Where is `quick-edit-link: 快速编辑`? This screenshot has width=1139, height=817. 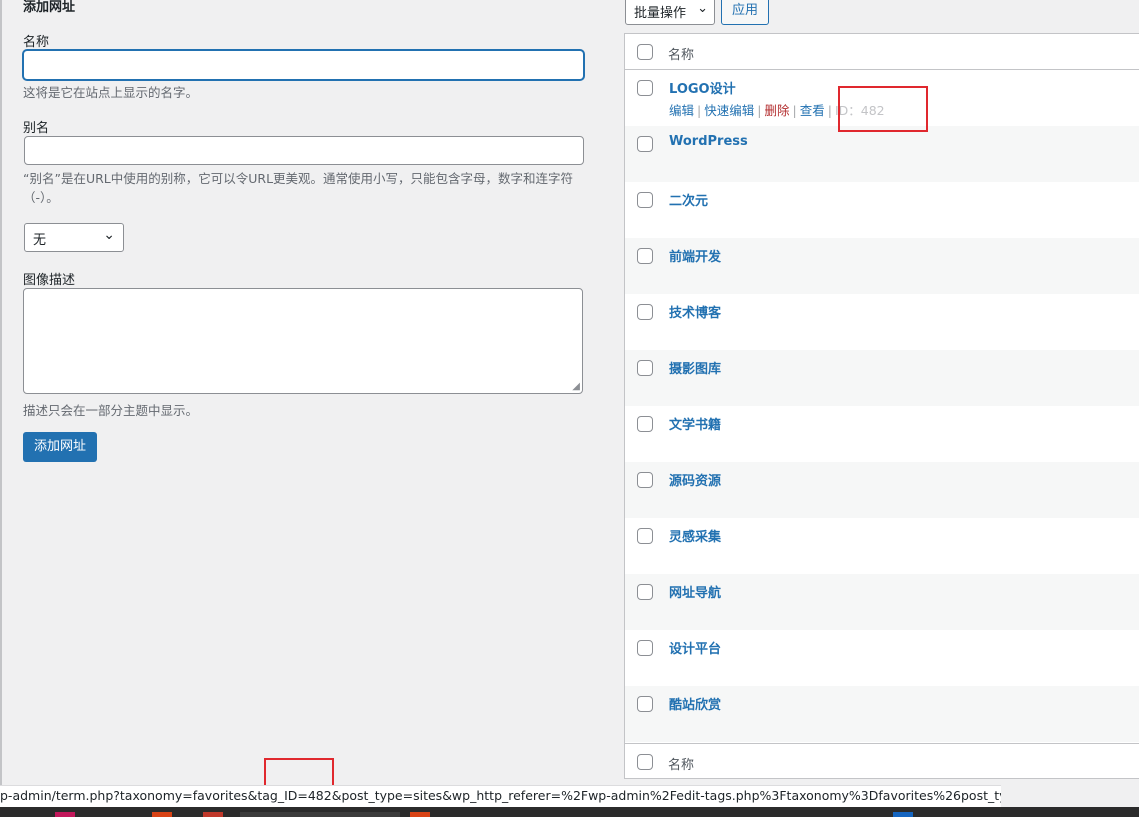 quick-edit-link: 快速编辑 is located at coordinates (729, 110).